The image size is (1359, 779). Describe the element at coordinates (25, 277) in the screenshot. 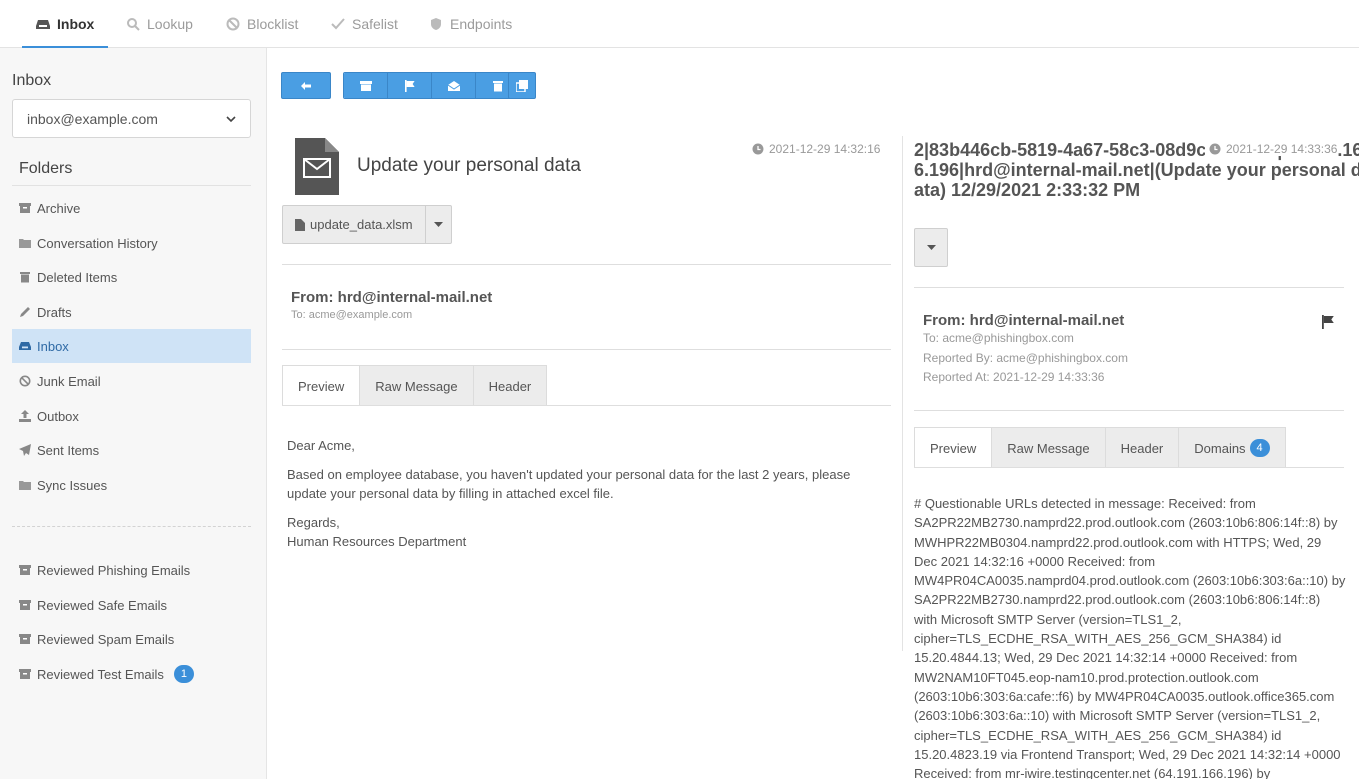

I see `trash-icon` at that location.